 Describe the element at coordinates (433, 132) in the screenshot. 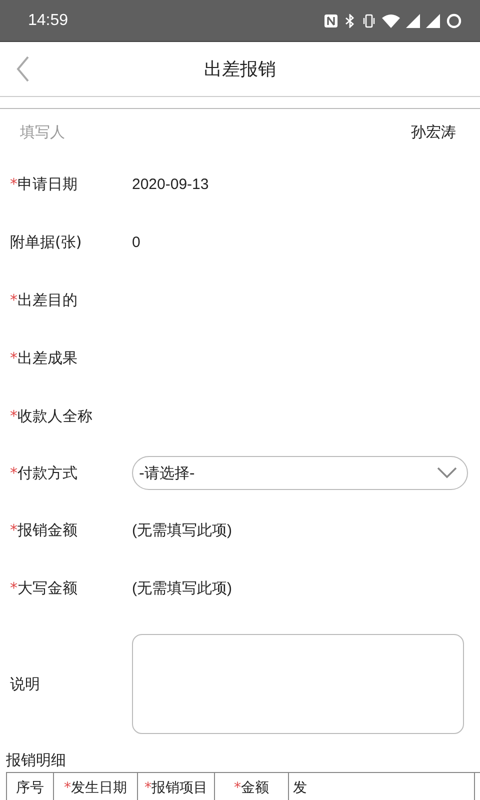

I see `field-value: 孙宏涛` at that location.